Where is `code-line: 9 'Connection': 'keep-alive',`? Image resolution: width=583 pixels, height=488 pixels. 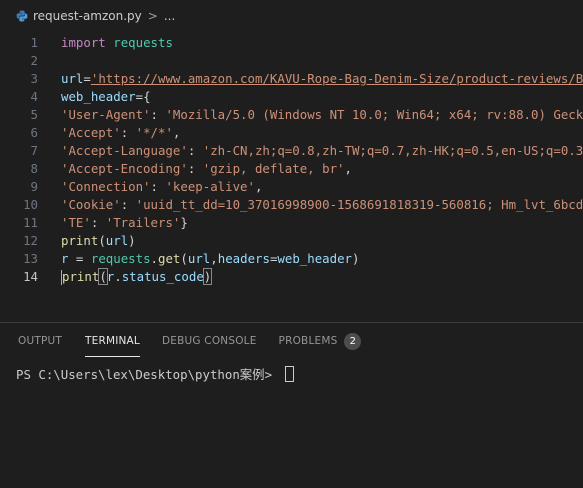
code-line: 9 'Connection': 'keep-alive', is located at coordinates (291, 187).